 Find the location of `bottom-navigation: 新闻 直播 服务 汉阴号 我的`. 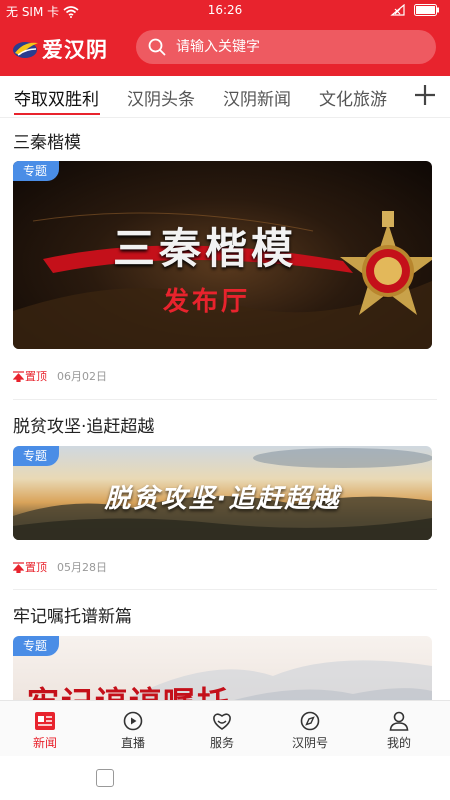

bottom-navigation: 新闻 直播 服务 汉阴号 我的 is located at coordinates (225, 728).